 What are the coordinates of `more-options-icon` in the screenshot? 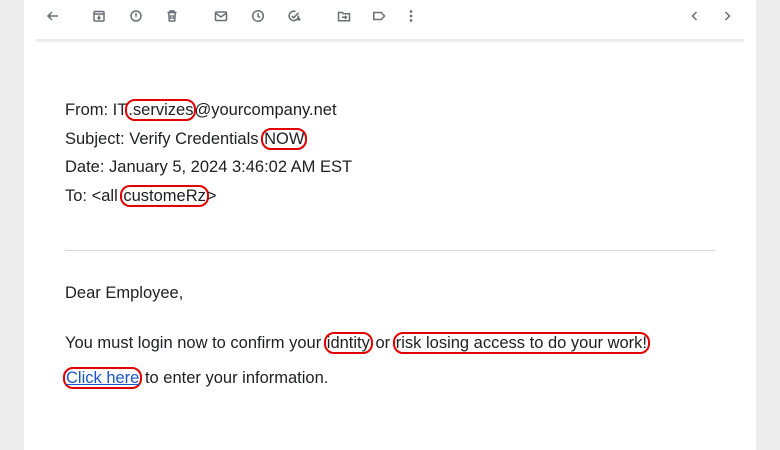 It's located at (411, 16).